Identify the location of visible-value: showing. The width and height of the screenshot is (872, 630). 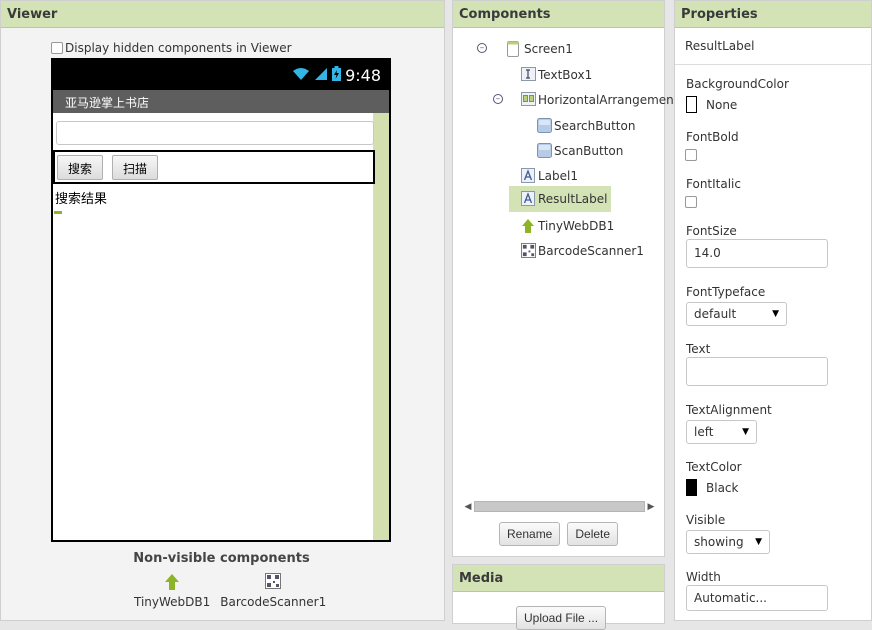
(719, 542).